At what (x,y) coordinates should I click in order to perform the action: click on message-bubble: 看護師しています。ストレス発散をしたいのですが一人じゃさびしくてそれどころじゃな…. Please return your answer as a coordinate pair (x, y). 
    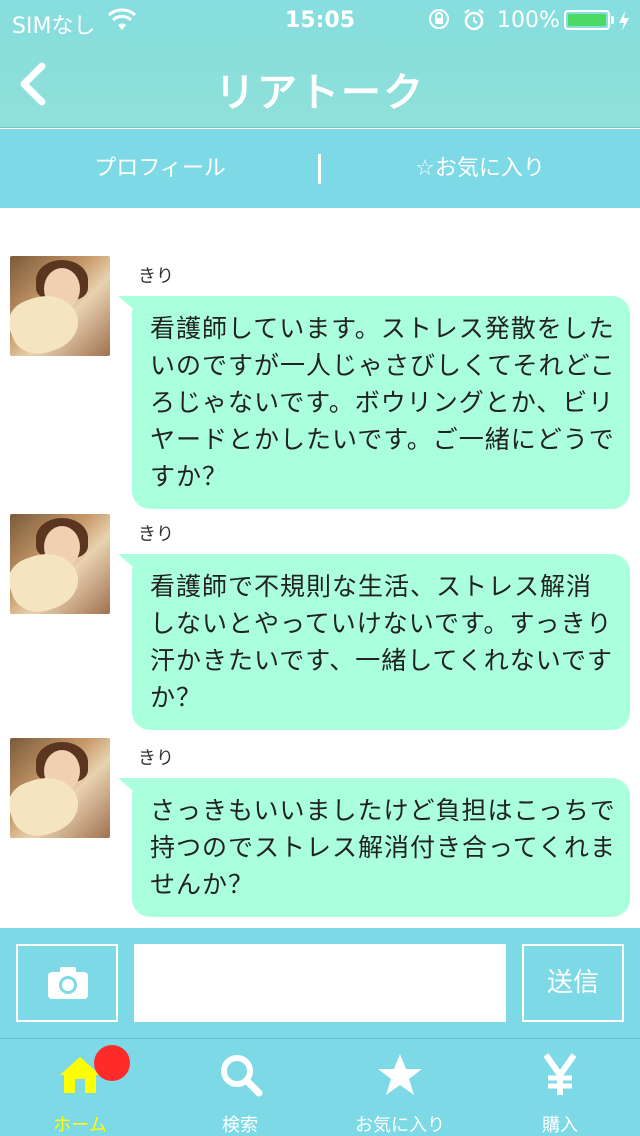
    Looking at the image, I should click on (381, 402).